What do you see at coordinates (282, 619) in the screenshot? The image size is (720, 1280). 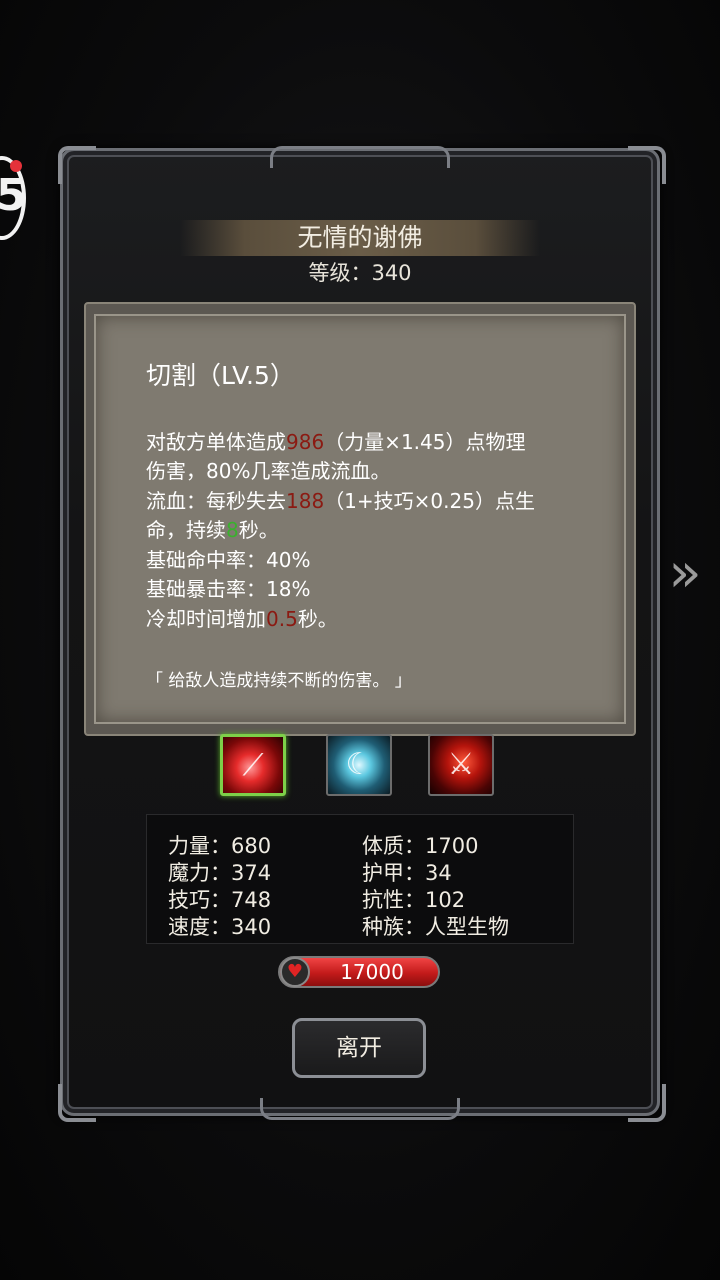 I see `cooldown-value: 0.5` at bounding box center [282, 619].